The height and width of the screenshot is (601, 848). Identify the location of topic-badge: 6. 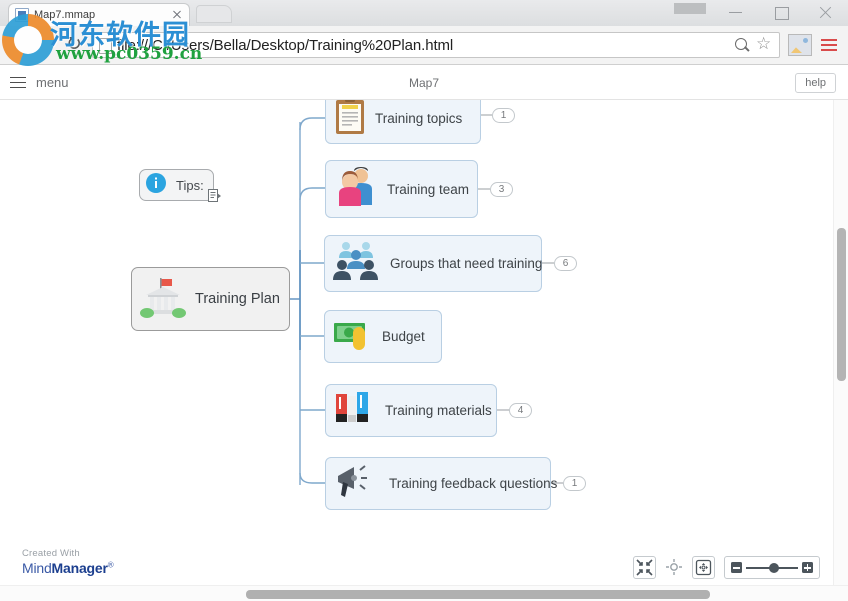
(565, 263).